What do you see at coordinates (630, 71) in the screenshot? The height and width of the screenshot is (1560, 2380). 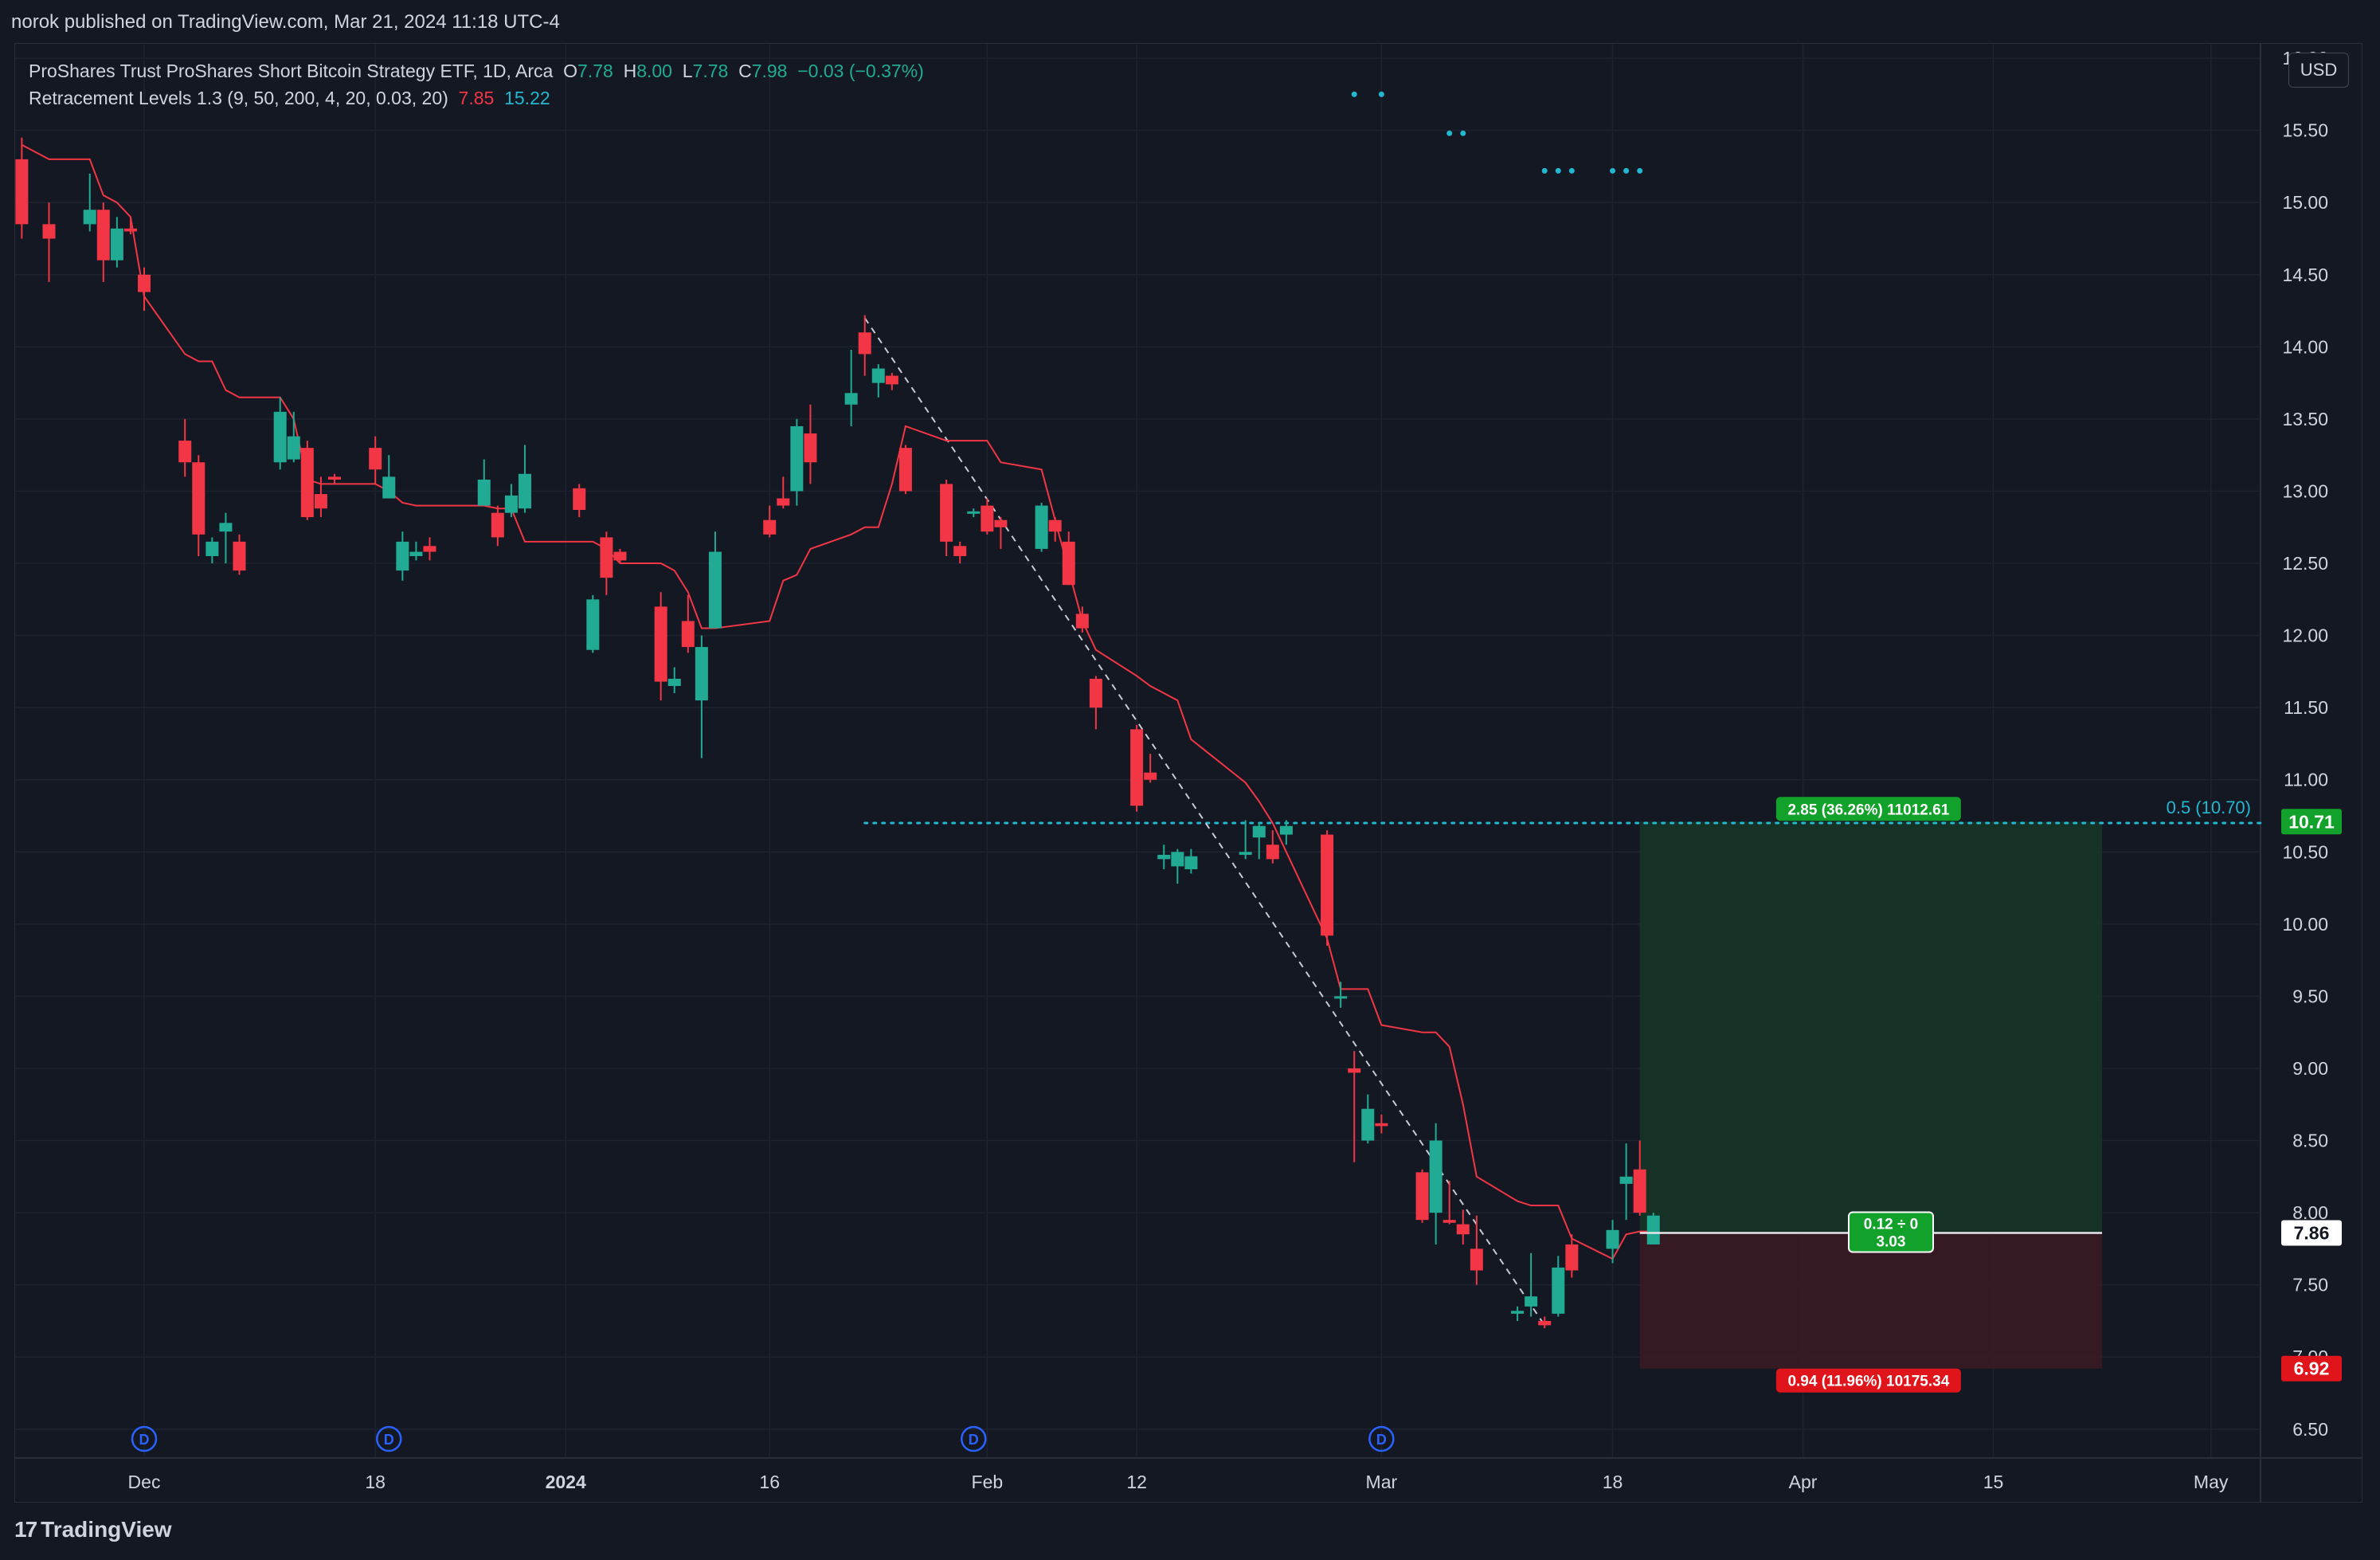 I see `legend-high-label: H` at bounding box center [630, 71].